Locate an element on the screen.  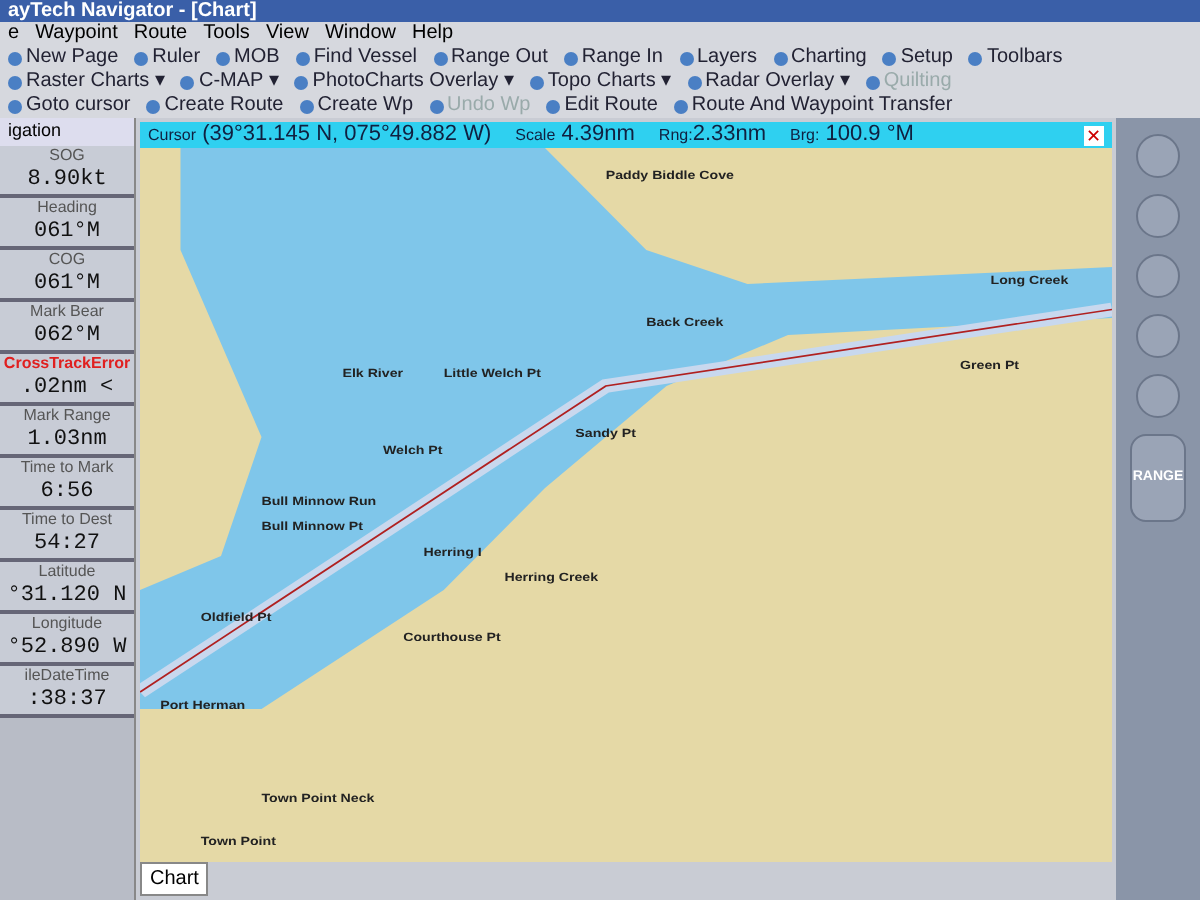
field-value: °52.890 W is located at coordinates (67, 647).